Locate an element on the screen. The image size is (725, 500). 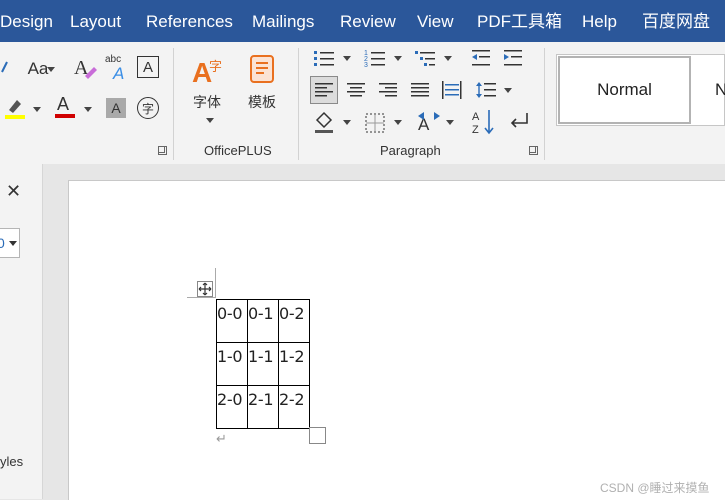
style-next: N is located at coordinates (720, 90).